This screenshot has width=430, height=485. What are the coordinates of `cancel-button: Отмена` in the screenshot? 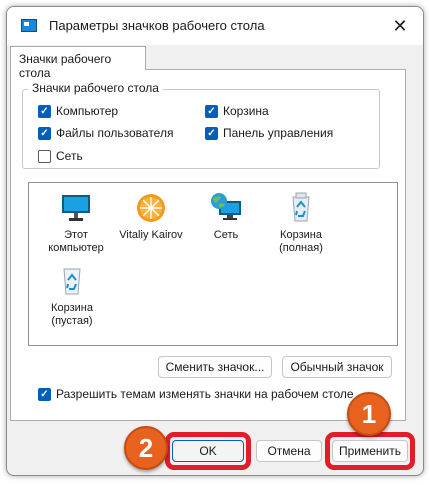 It's located at (289, 451).